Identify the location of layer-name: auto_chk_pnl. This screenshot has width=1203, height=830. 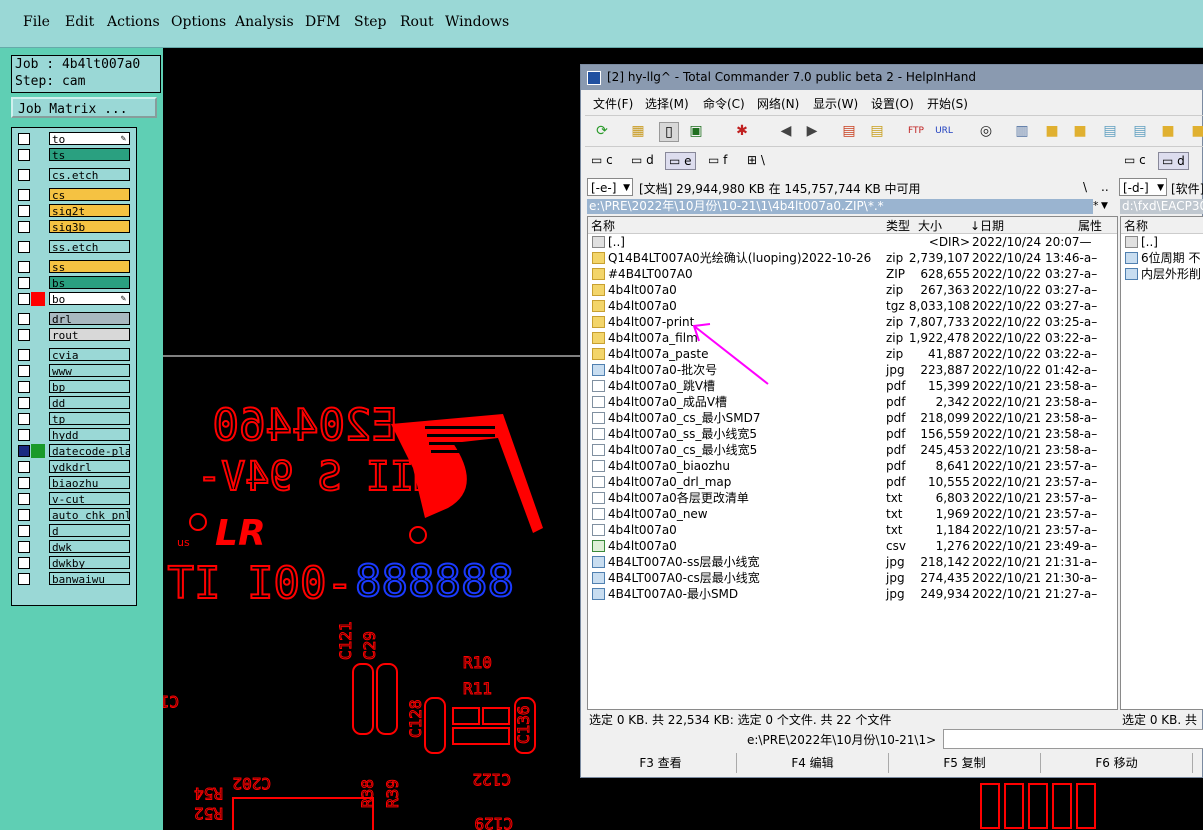
(89, 514).